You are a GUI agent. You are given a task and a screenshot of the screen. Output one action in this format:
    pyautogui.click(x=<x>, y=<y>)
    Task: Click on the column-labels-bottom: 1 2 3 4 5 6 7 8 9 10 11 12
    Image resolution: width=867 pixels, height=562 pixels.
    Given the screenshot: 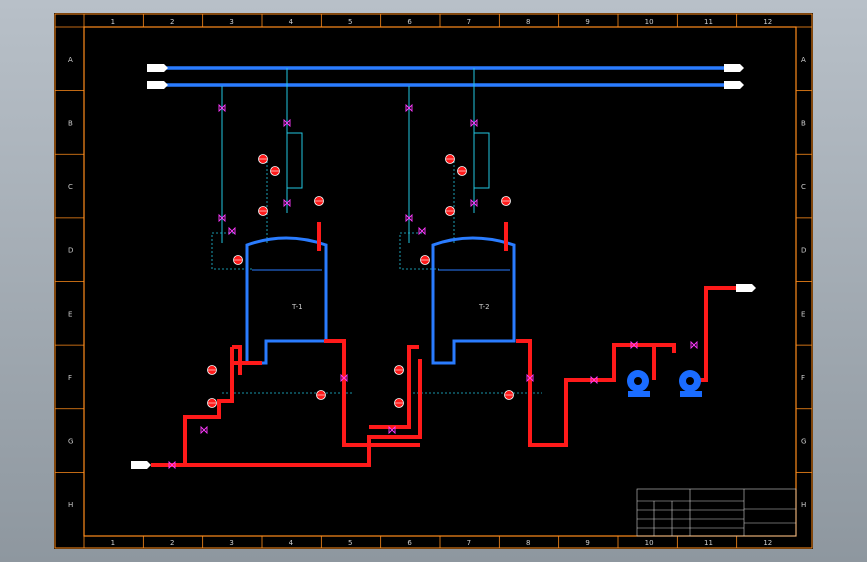 What is the action you would take?
    pyautogui.click(x=442, y=543)
    